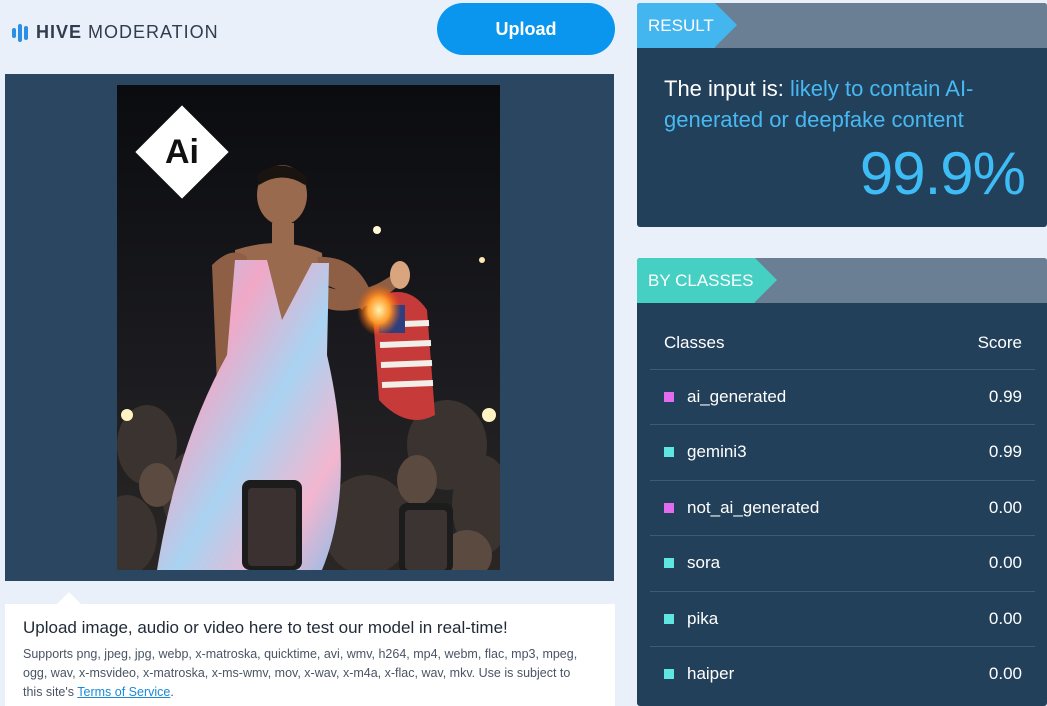  Describe the element at coordinates (727, 88) in the screenshot. I see `result-prefix: The input is:` at that location.